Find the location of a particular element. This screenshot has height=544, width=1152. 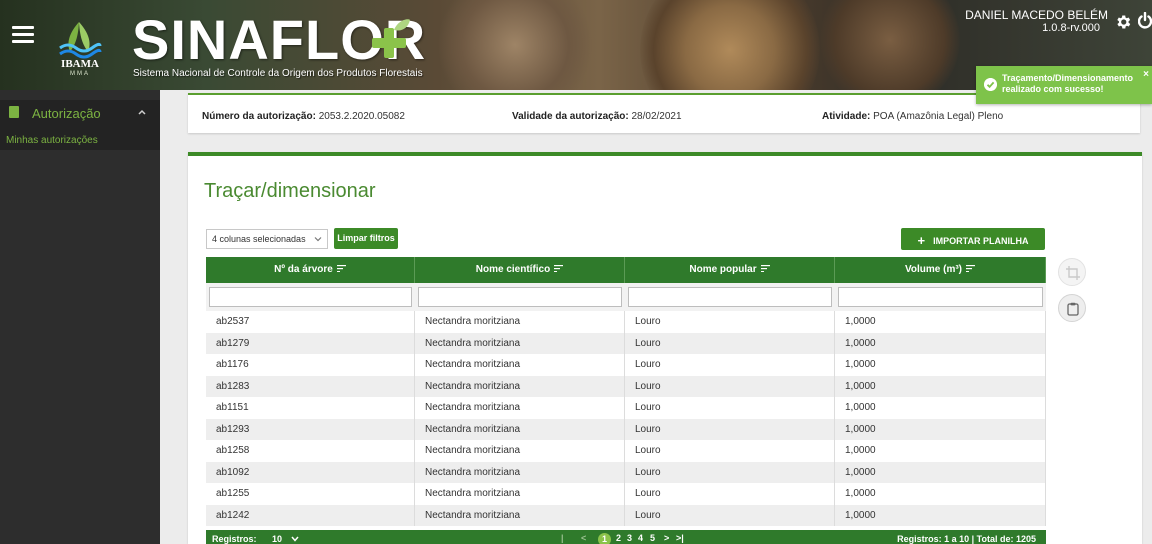

table-row: ab1293 Nectandra moritziana Louro 1,0000 is located at coordinates (626, 429).